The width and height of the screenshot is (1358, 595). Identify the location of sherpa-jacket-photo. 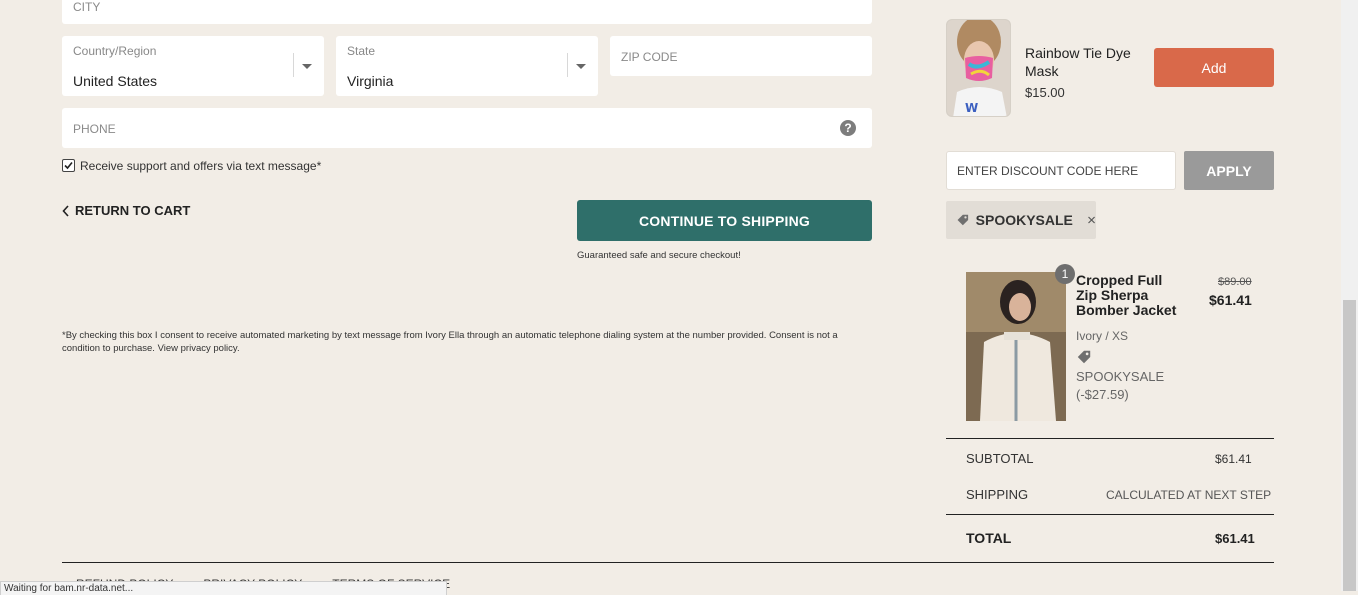
(1016, 346).